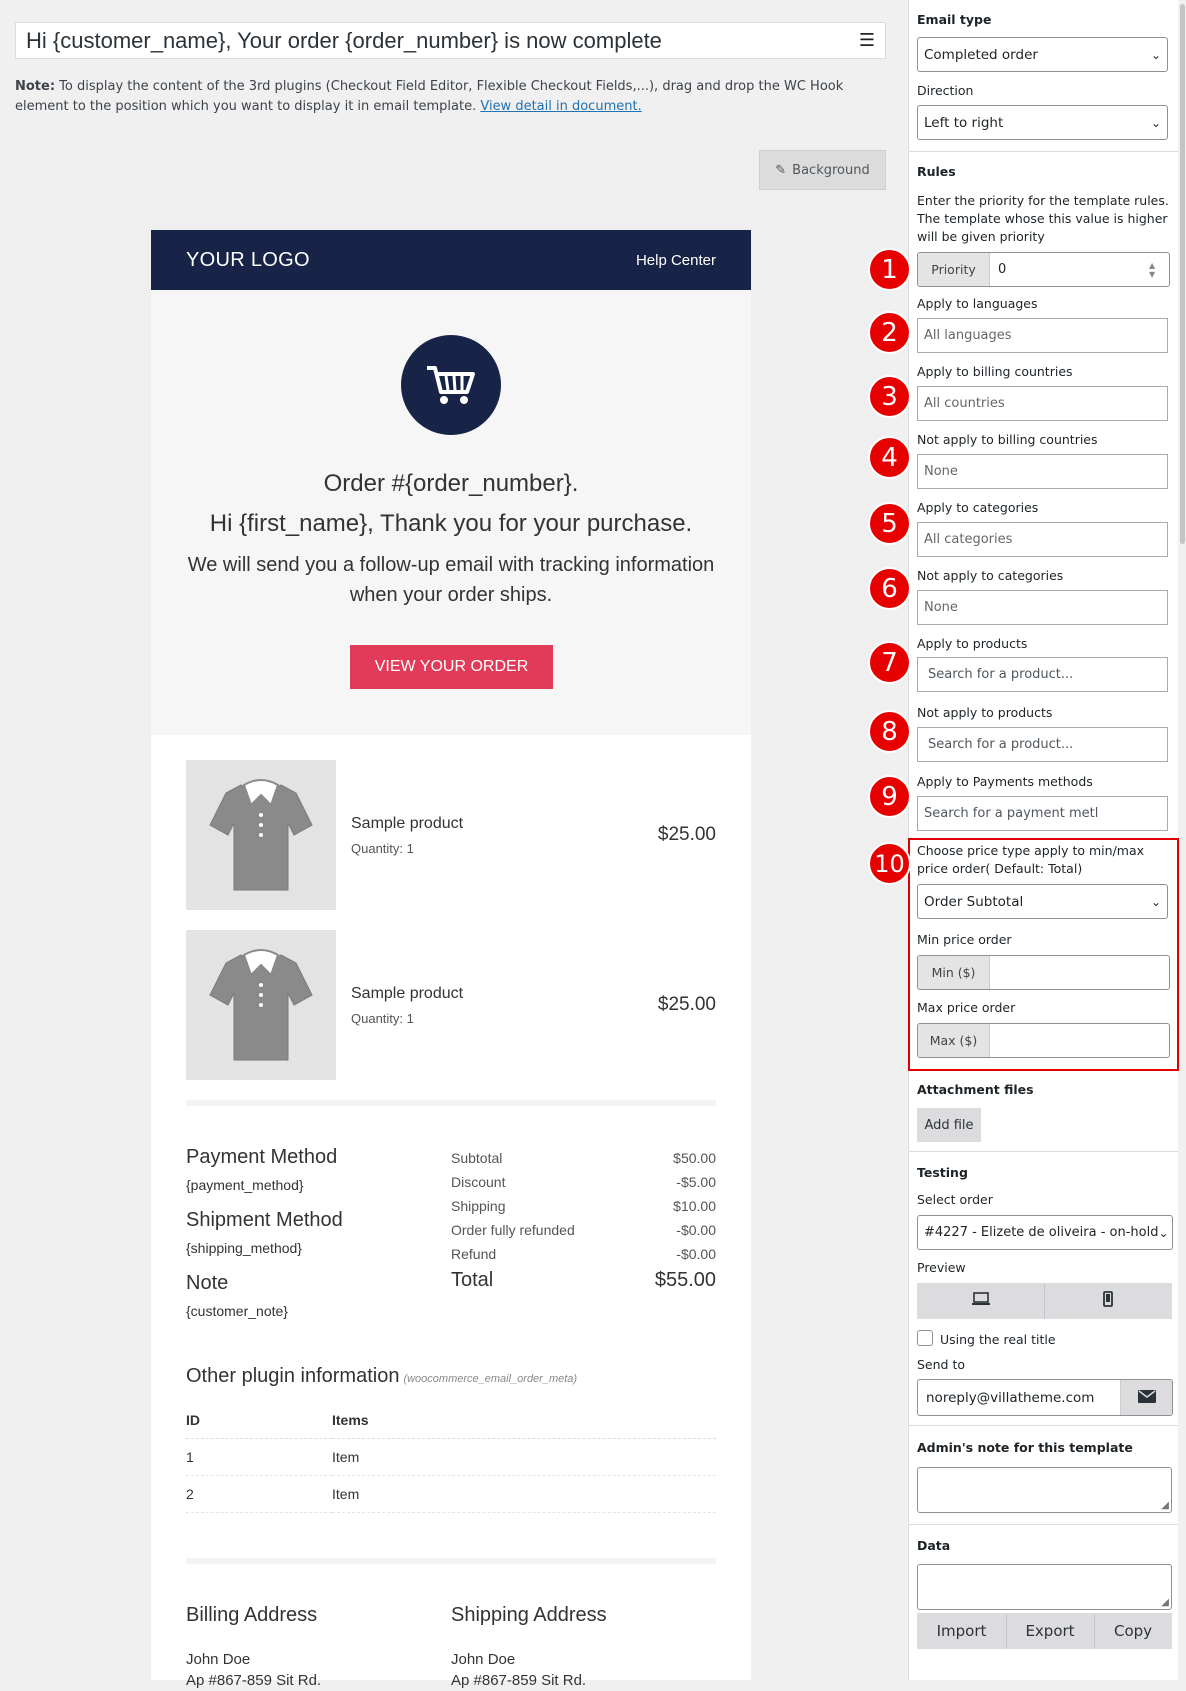 Image resolution: width=1186 pixels, height=1691 pixels. What do you see at coordinates (941, 1364) in the screenshot?
I see `send-to-label: Send to` at bounding box center [941, 1364].